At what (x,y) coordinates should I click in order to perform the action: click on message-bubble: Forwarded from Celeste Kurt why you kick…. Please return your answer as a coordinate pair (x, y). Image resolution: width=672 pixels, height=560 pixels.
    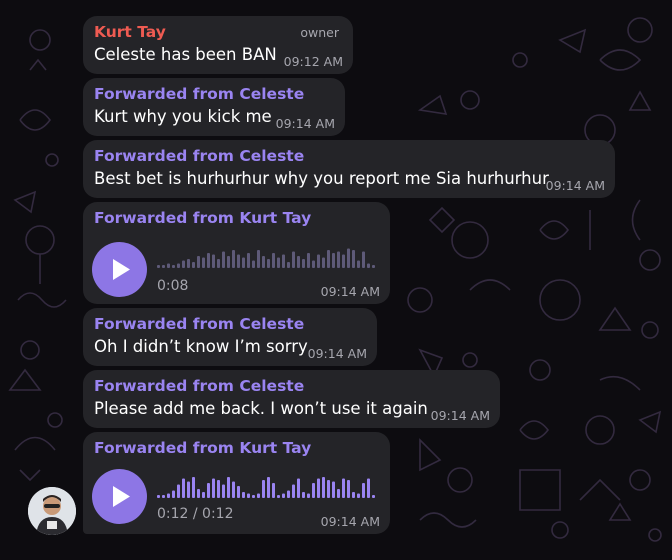
    Looking at the image, I should click on (214, 107).